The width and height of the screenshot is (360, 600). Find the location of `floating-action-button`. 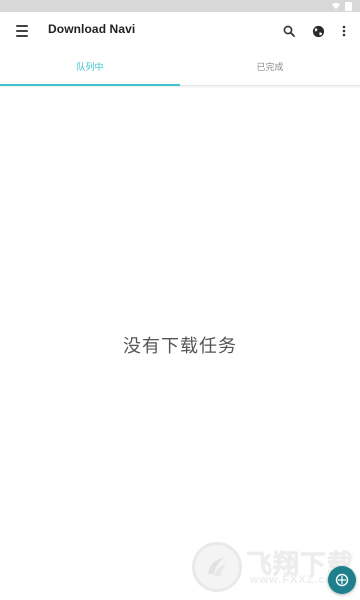

floating-action-button is located at coordinates (342, 580).